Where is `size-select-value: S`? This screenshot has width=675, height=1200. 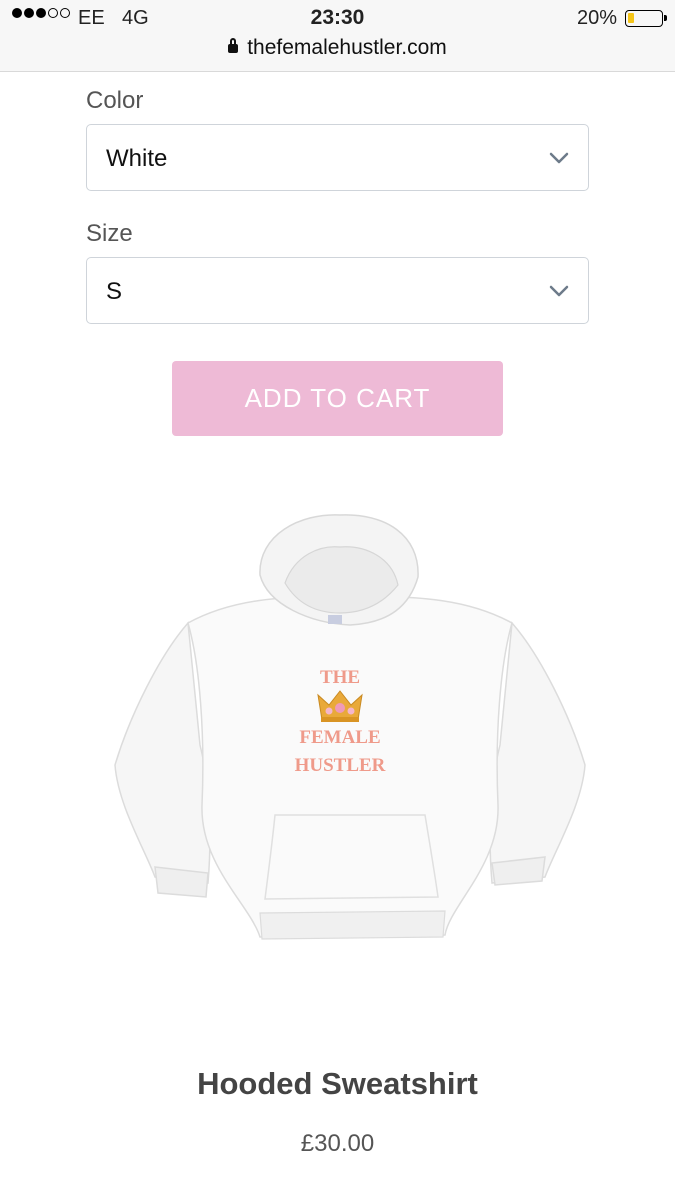 size-select-value: S is located at coordinates (114, 291).